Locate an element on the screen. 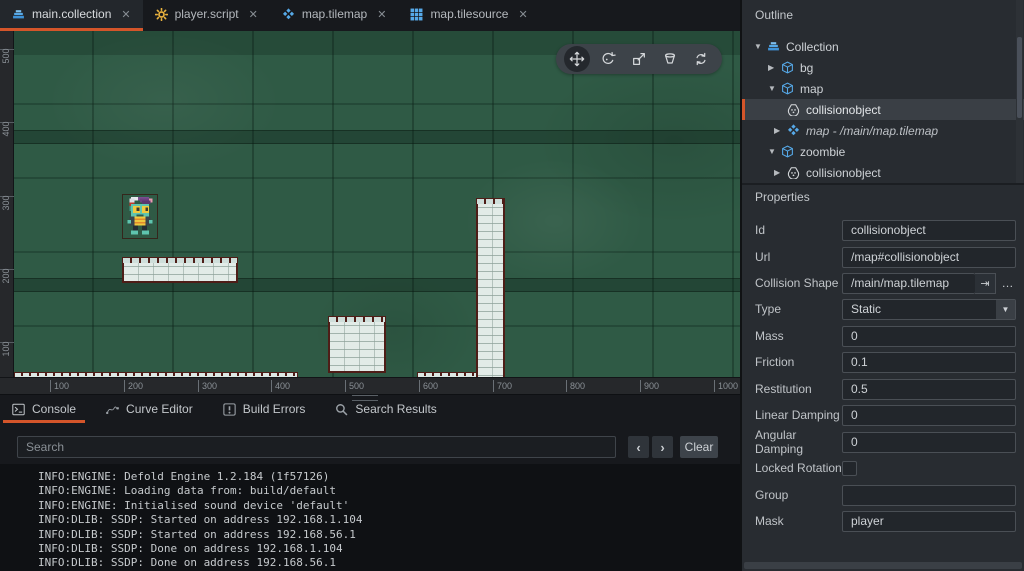 The image size is (1024, 571). search-icon is located at coordinates (341, 409).